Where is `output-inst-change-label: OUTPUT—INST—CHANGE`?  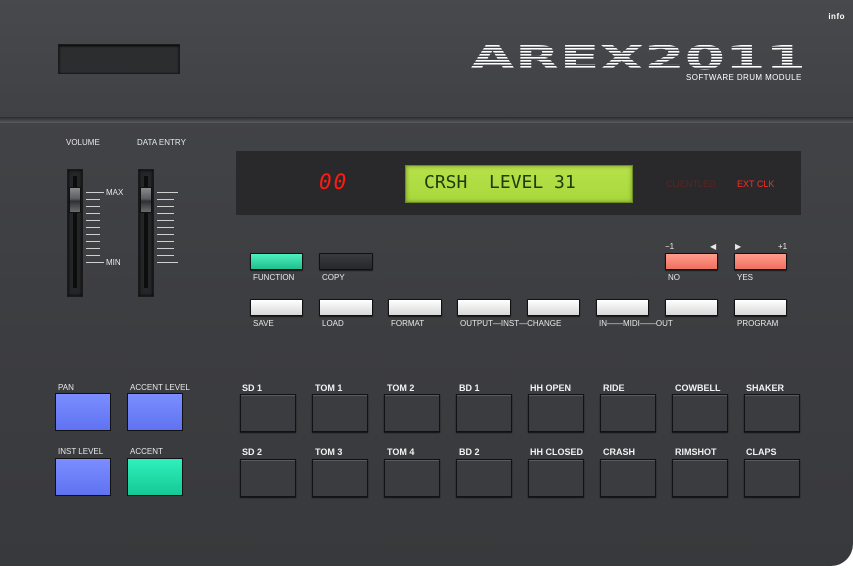 output-inst-change-label: OUTPUT—INST—CHANGE is located at coordinates (511, 323).